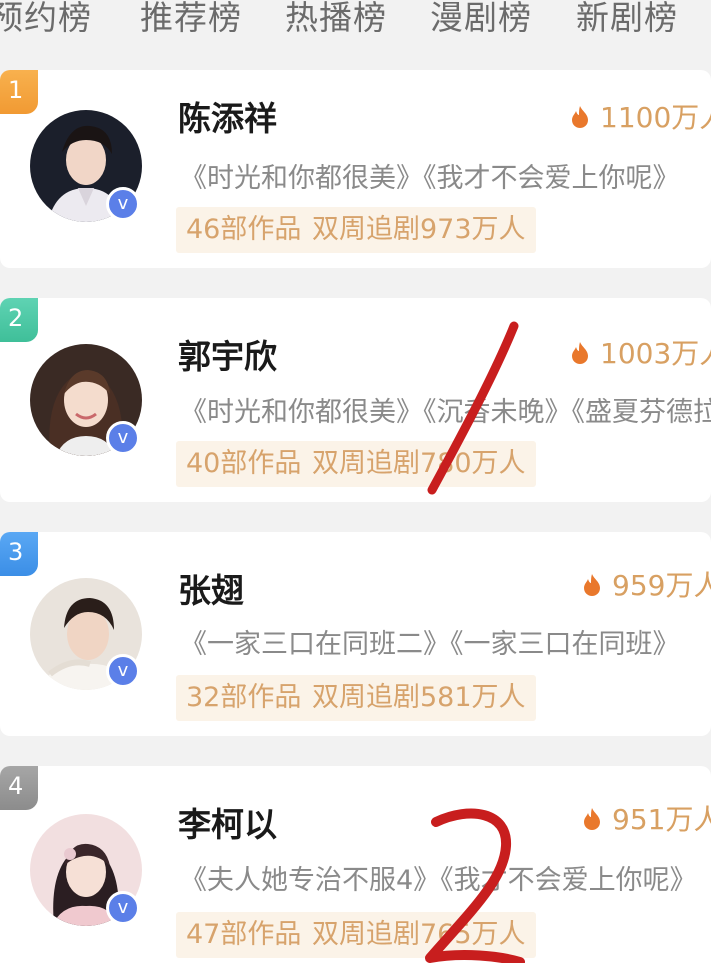 The image size is (711, 963). Describe the element at coordinates (19, 320) in the screenshot. I see `rank-badge: 2` at that location.